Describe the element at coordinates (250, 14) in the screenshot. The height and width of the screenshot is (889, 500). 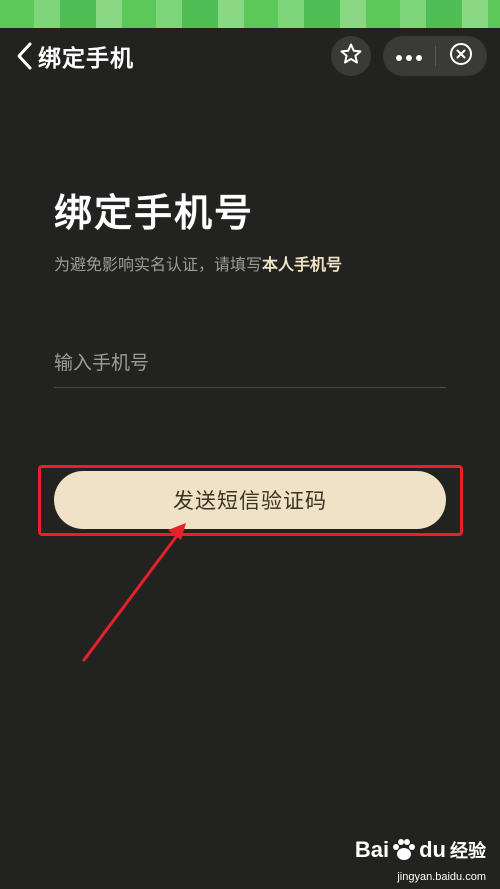
I see `status-bar` at that location.